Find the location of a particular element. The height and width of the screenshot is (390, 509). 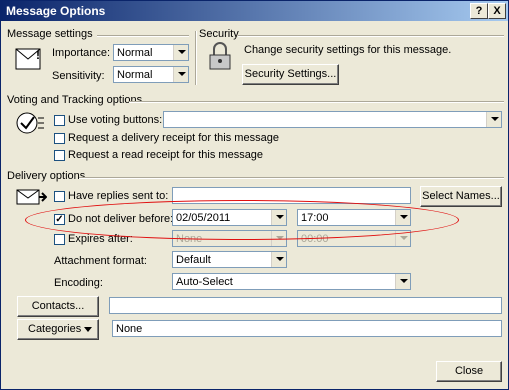

delivery-icon is located at coordinates (31, 197).